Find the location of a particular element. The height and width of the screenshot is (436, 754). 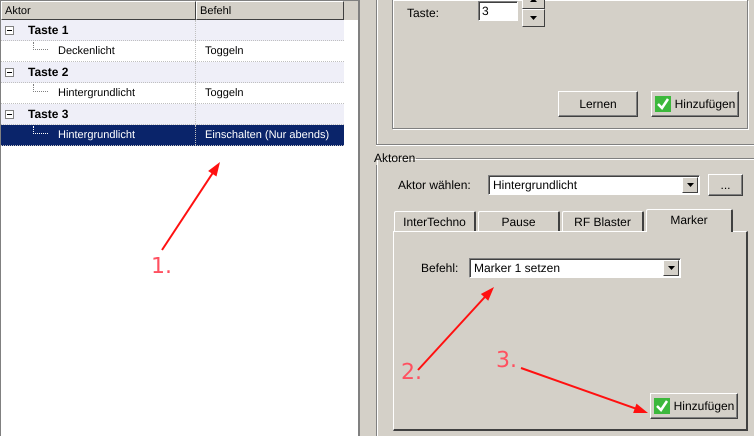

tab: RF Blaster is located at coordinates (603, 221).